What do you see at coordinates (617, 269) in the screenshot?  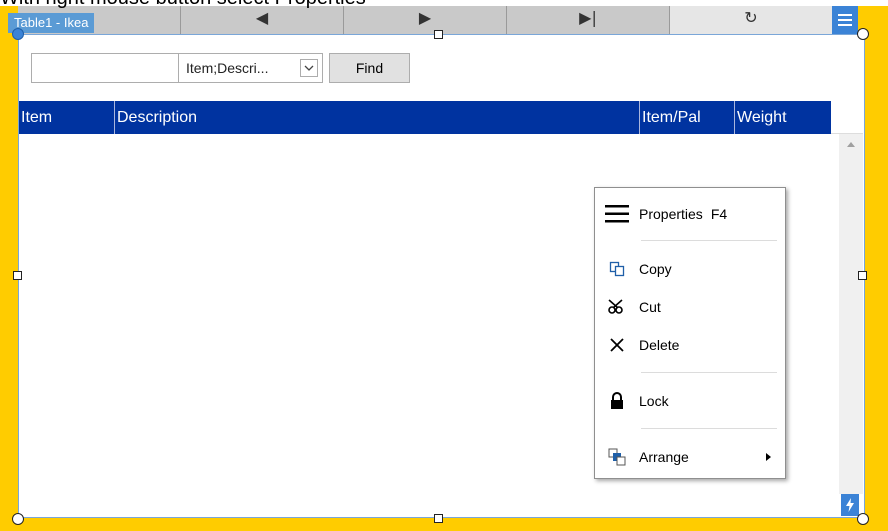 I see `copy-icon` at bounding box center [617, 269].